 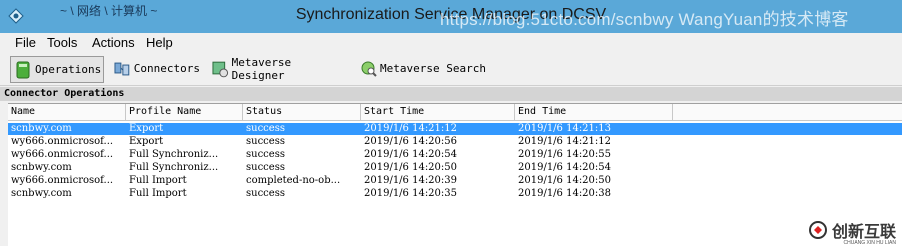 What do you see at coordinates (451, 43) in the screenshot?
I see `menu-bar: File Tools Actions Help` at bounding box center [451, 43].